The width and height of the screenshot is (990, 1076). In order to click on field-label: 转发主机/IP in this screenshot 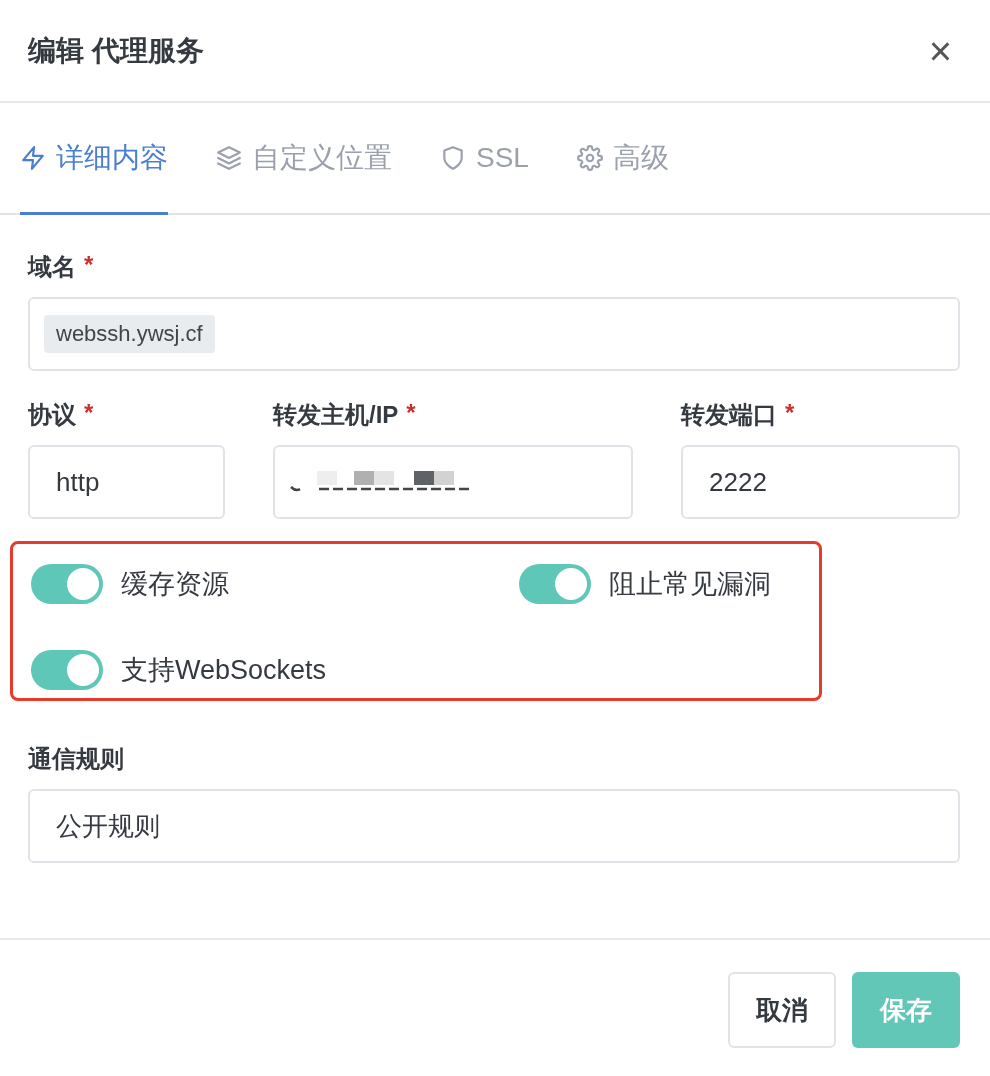, I will do `click(336, 415)`.